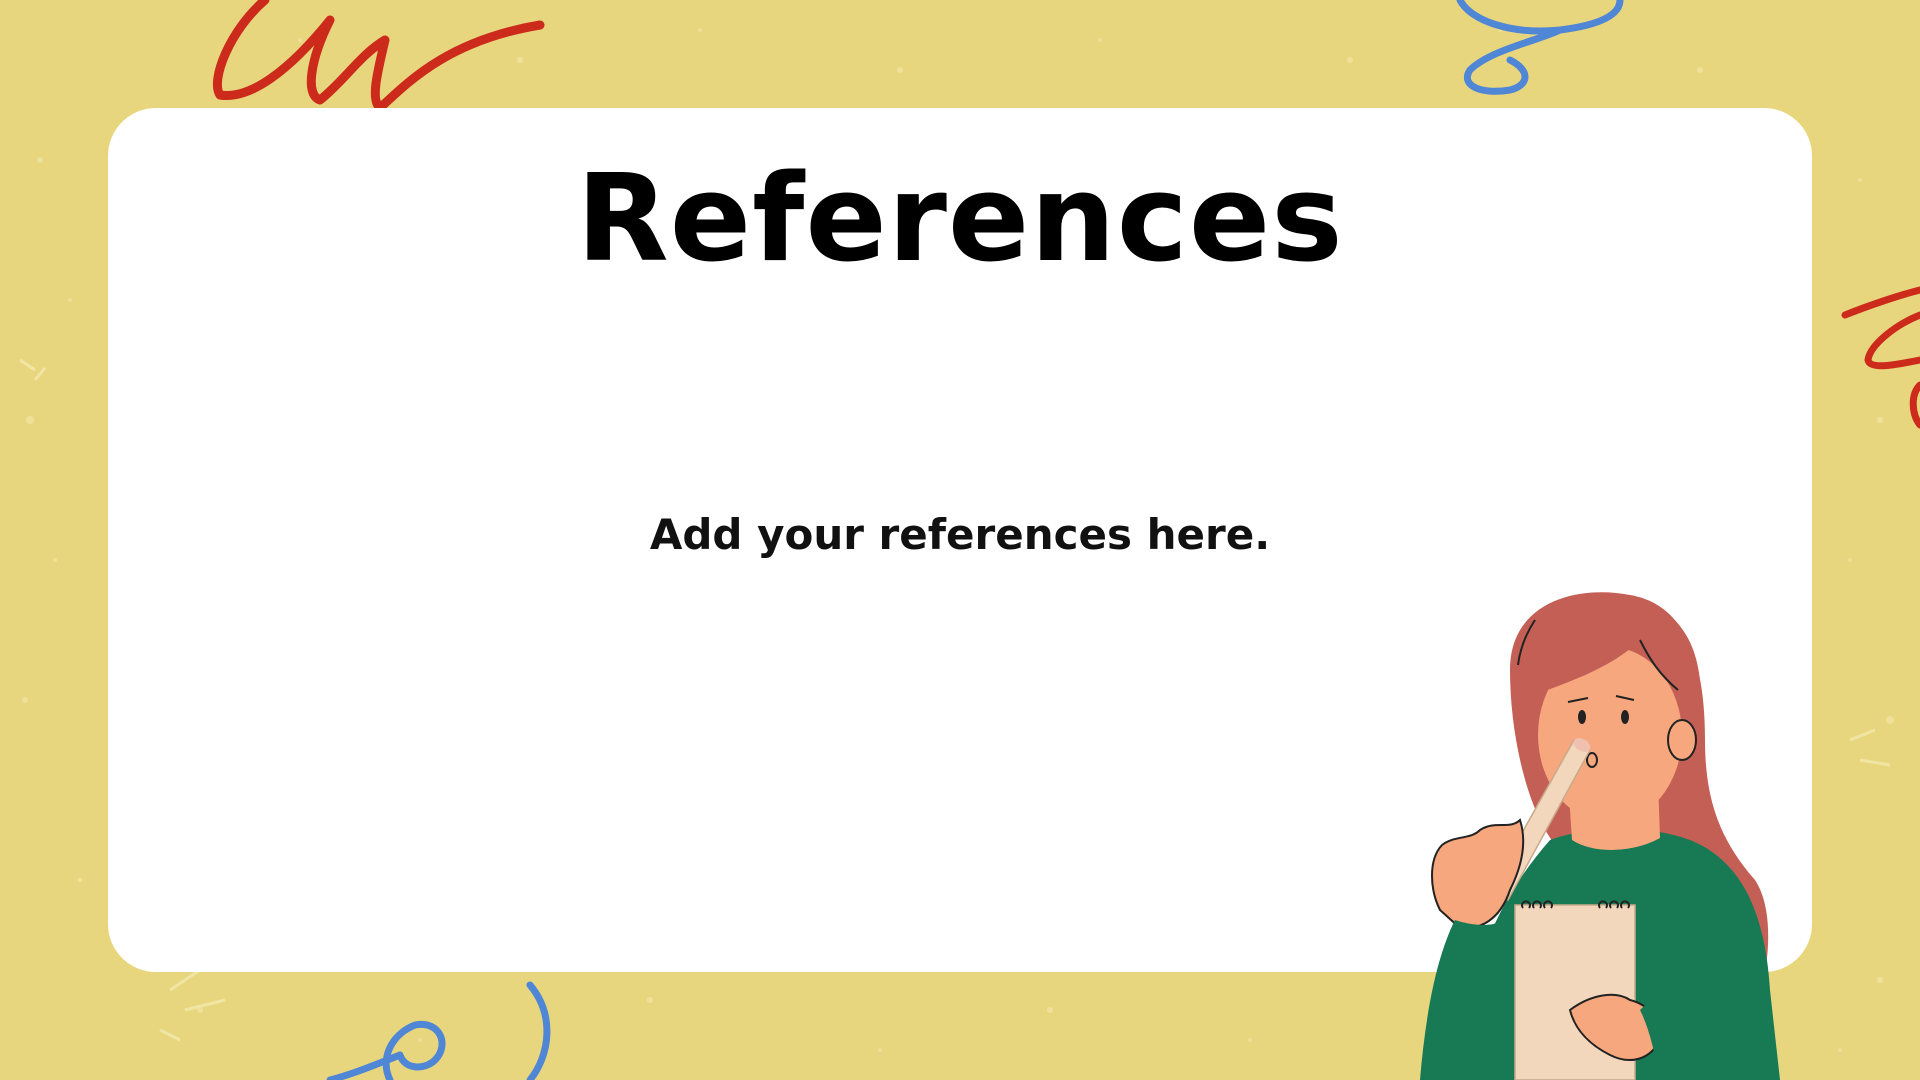 The width and height of the screenshot is (1920, 1080). What do you see at coordinates (438, 1030) in the screenshot?
I see `blue-scribble-bottom-left-icon` at bounding box center [438, 1030].